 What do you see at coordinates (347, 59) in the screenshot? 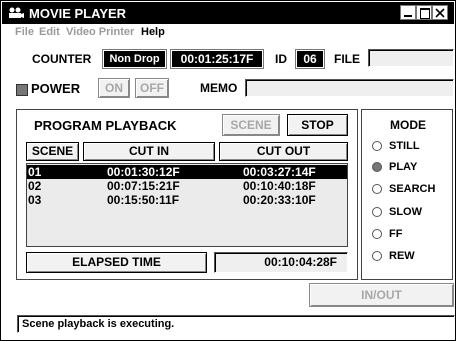
I see `file-label: FILE` at bounding box center [347, 59].